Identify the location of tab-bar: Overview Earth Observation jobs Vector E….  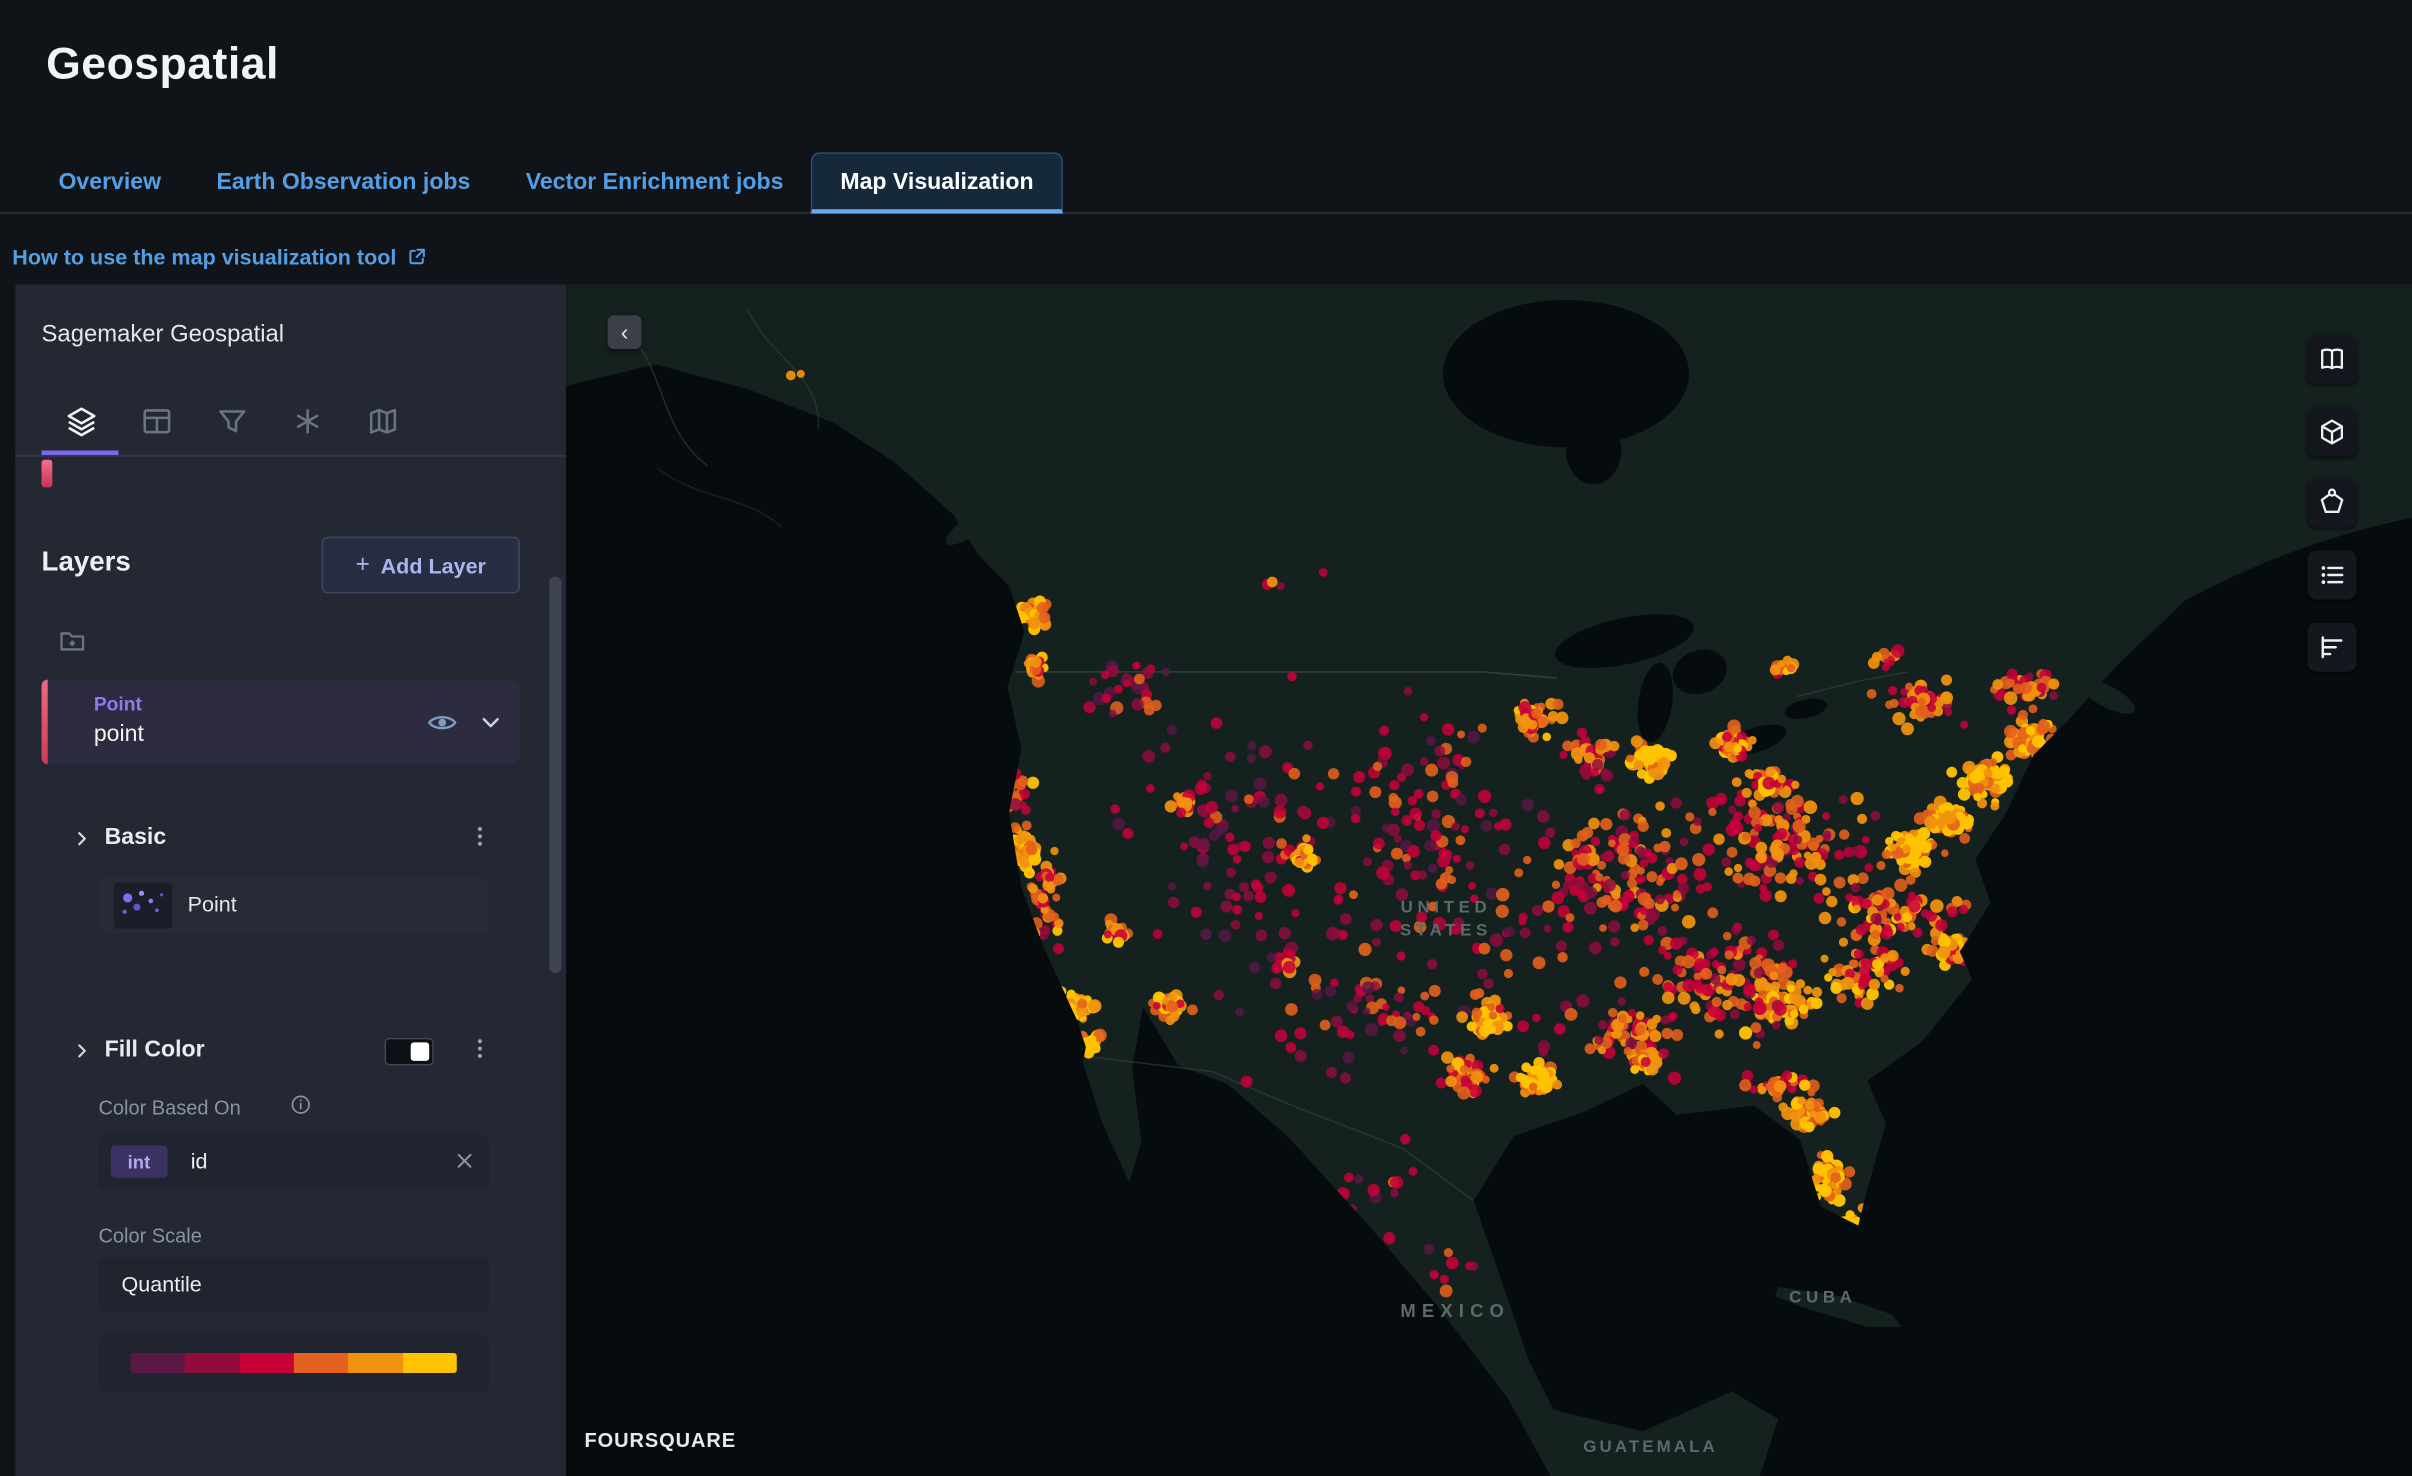
(1206, 183).